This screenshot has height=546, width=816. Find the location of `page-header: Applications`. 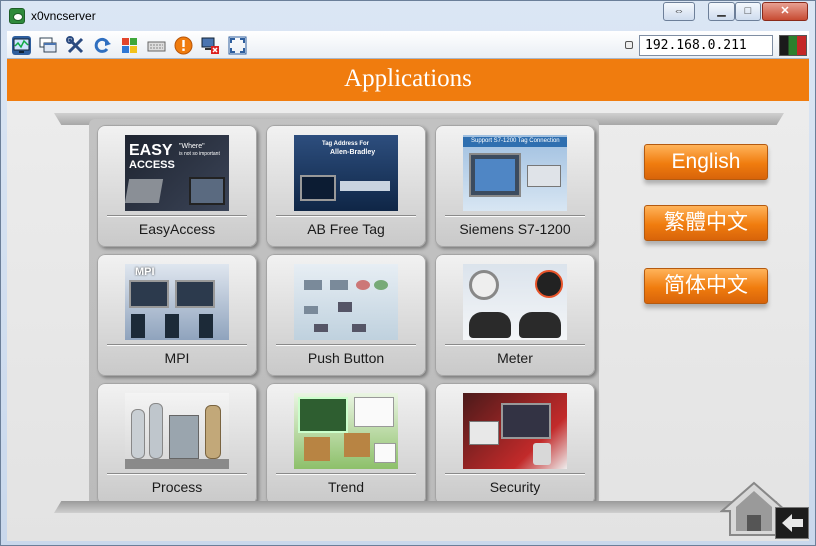

page-header: Applications is located at coordinates (408, 80).